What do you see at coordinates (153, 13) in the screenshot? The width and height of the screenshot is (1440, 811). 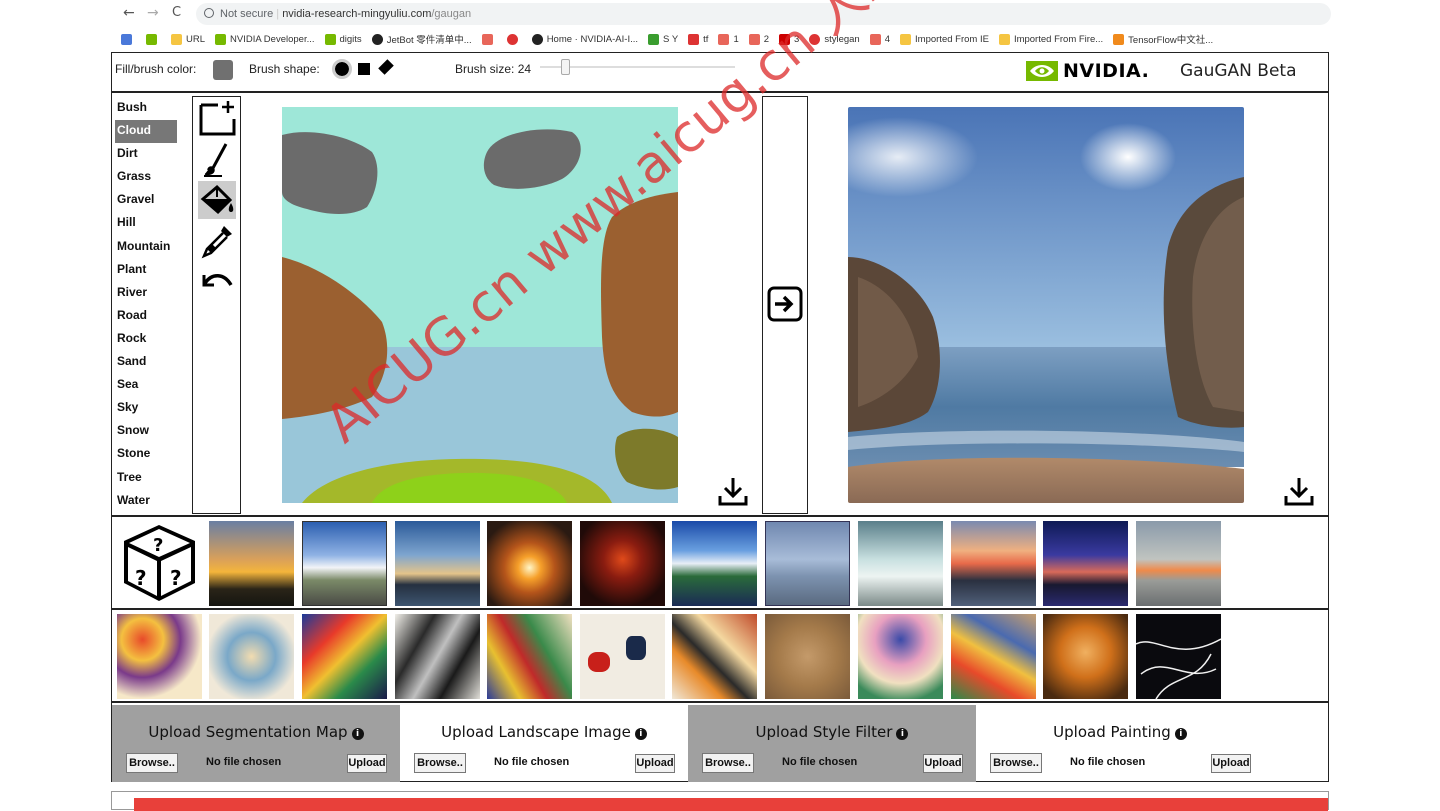 I see `forward-icon: →` at bounding box center [153, 13].